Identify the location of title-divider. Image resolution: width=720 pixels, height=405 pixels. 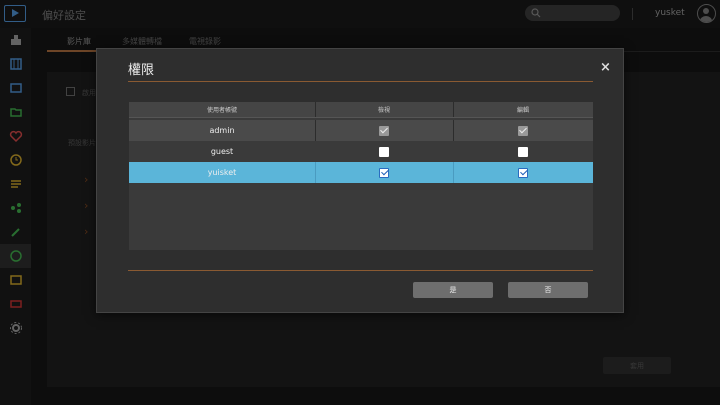
(360, 81).